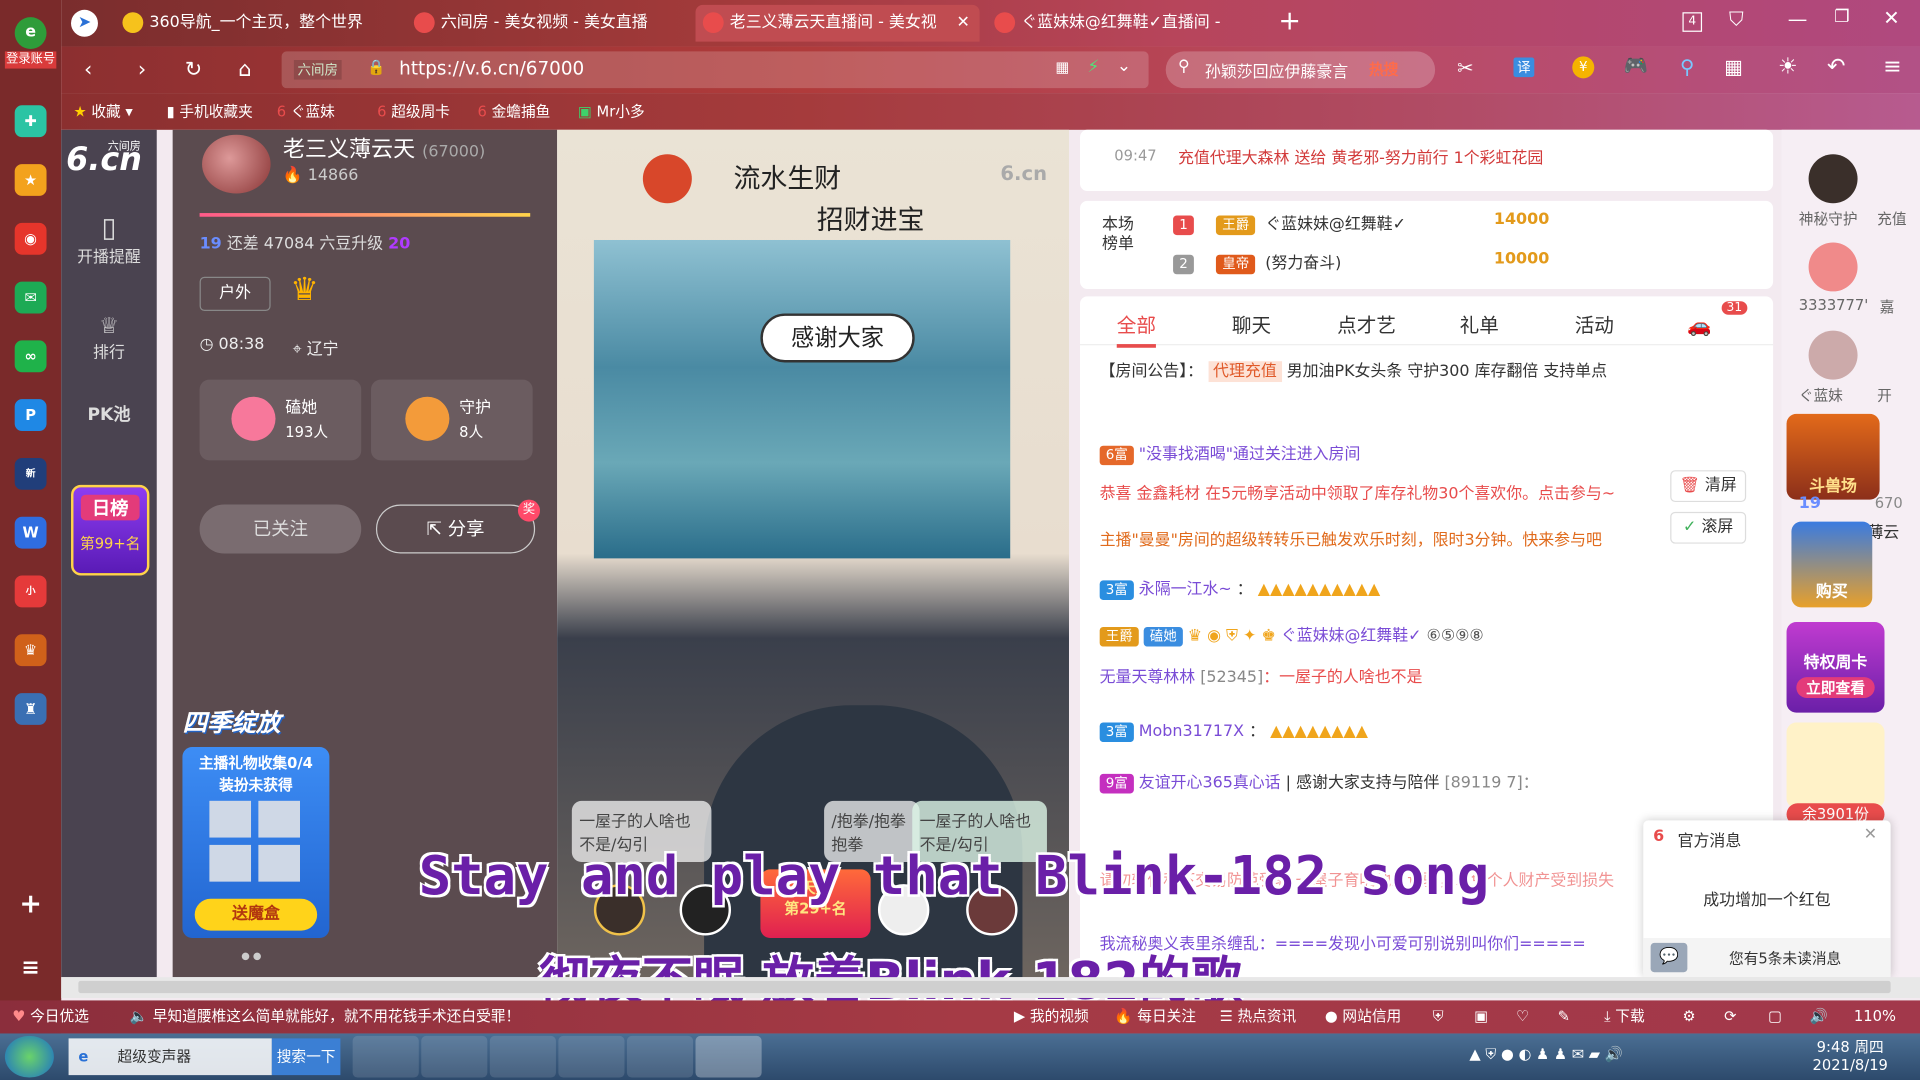 The height and width of the screenshot is (1080, 1920). Describe the element at coordinates (325, 1016) in the screenshot. I see `news-ticker: 🔈 早知道腰椎这么简单就能好，就不用花钱手术还白受罪！` at that location.